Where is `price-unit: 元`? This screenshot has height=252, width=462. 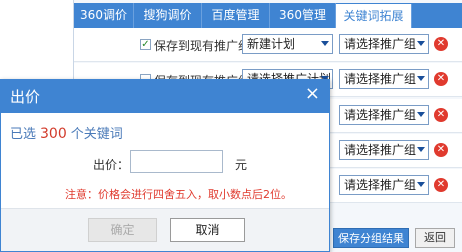
price-unit: 元 is located at coordinates (241, 165).